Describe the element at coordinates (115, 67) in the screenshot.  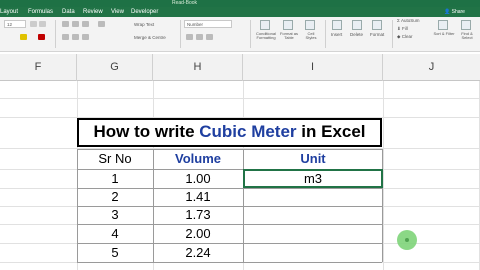
I see `column-header-g: G` at that location.